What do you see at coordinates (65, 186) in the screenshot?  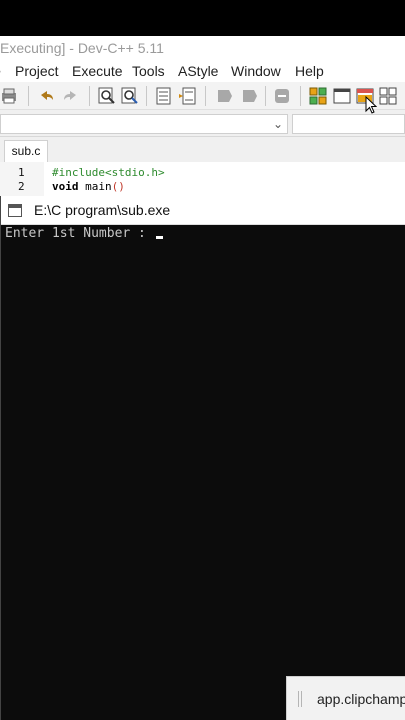 I see `keyword-void: void` at bounding box center [65, 186].